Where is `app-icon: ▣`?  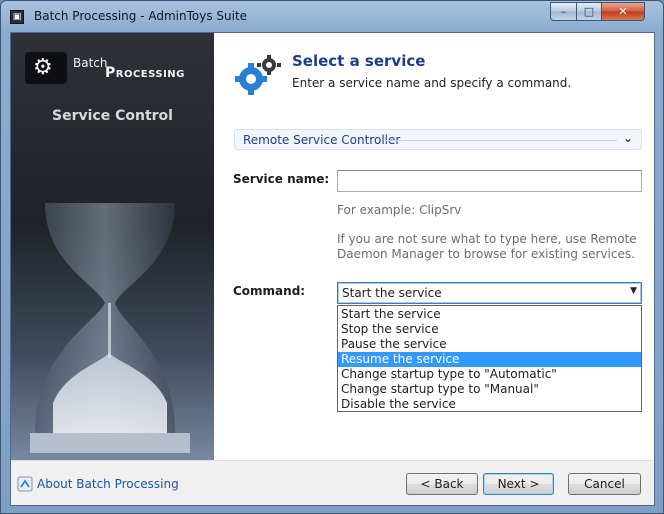
app-icon: ▣ is located at coordinates (17, 17).